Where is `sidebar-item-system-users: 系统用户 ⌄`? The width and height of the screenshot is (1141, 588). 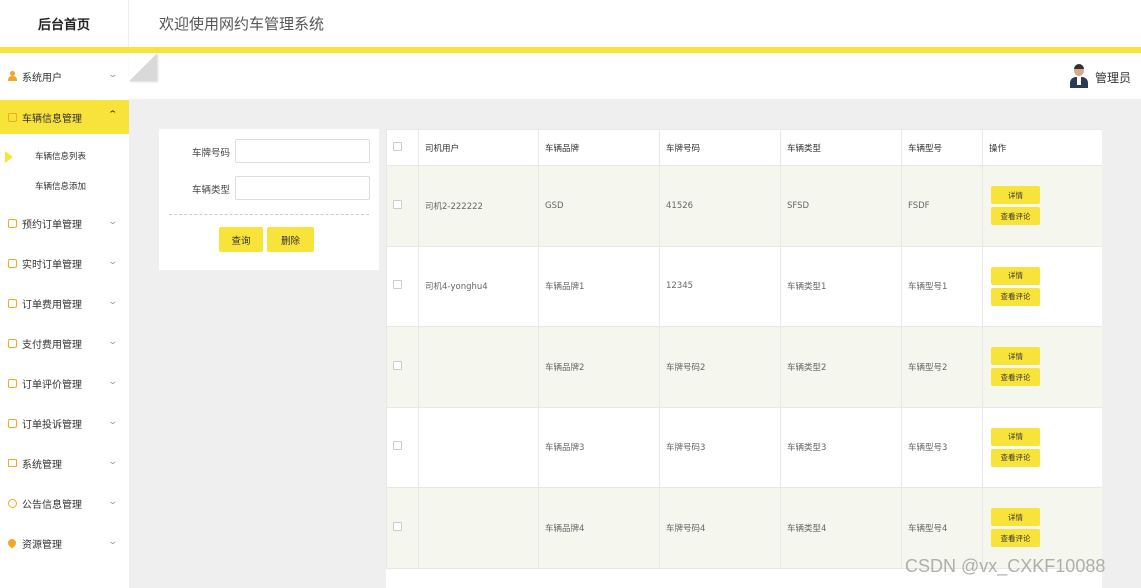
sidebar-item-system-users: 系统用户 ⌄ is located at coordinates (64, 76).